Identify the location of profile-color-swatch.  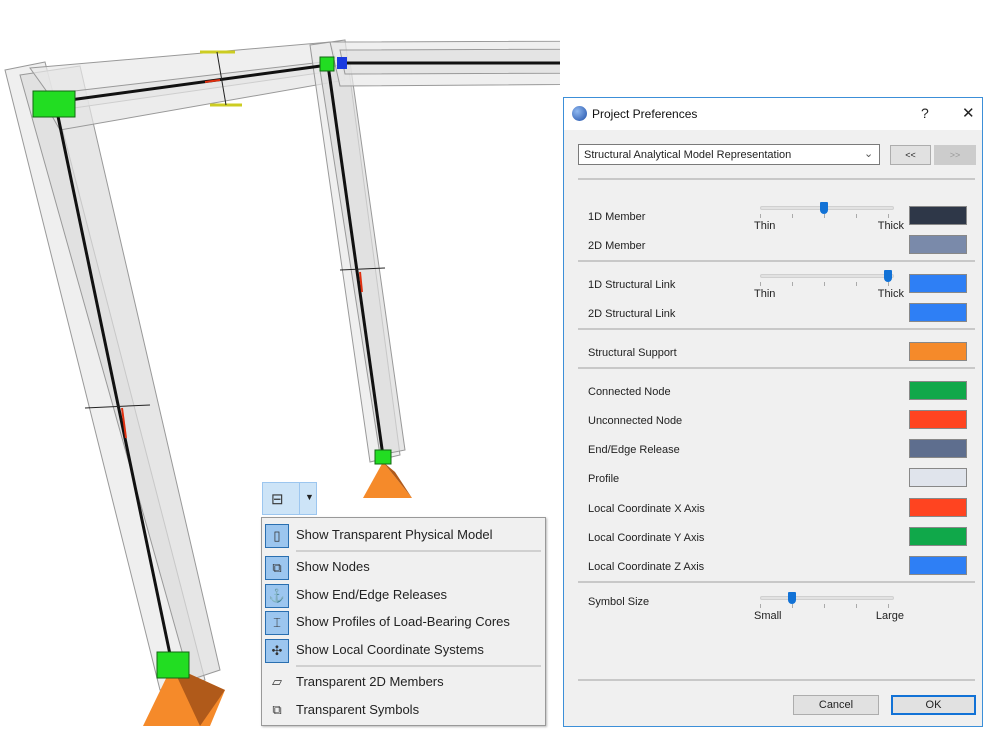
(938, 477).